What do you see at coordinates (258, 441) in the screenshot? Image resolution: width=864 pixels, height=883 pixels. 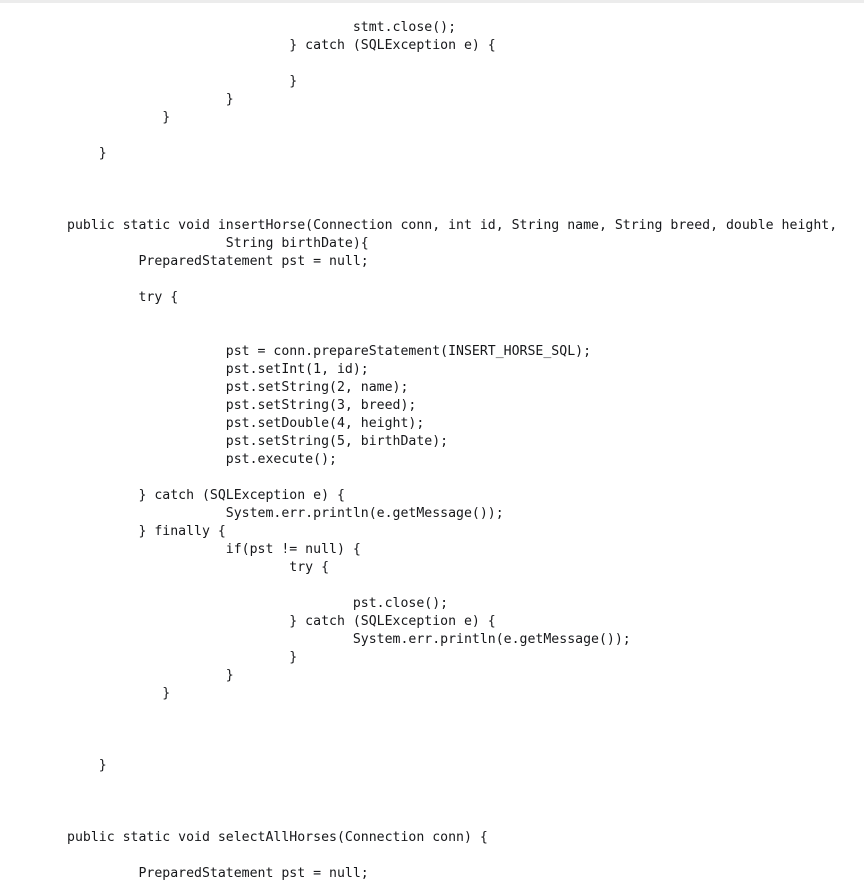 I see `code-line: pst.setString(5, birthDate);` at bounding box center [258, 441].